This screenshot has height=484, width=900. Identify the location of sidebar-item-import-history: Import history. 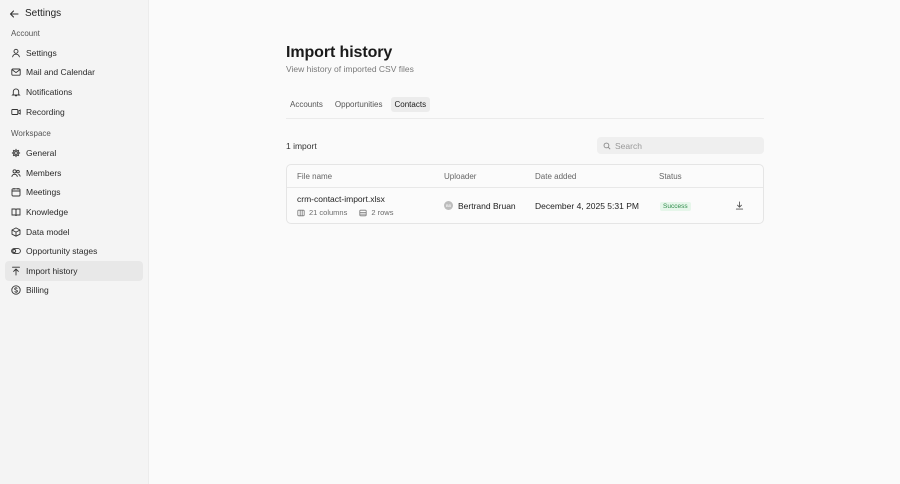
(74, 270).